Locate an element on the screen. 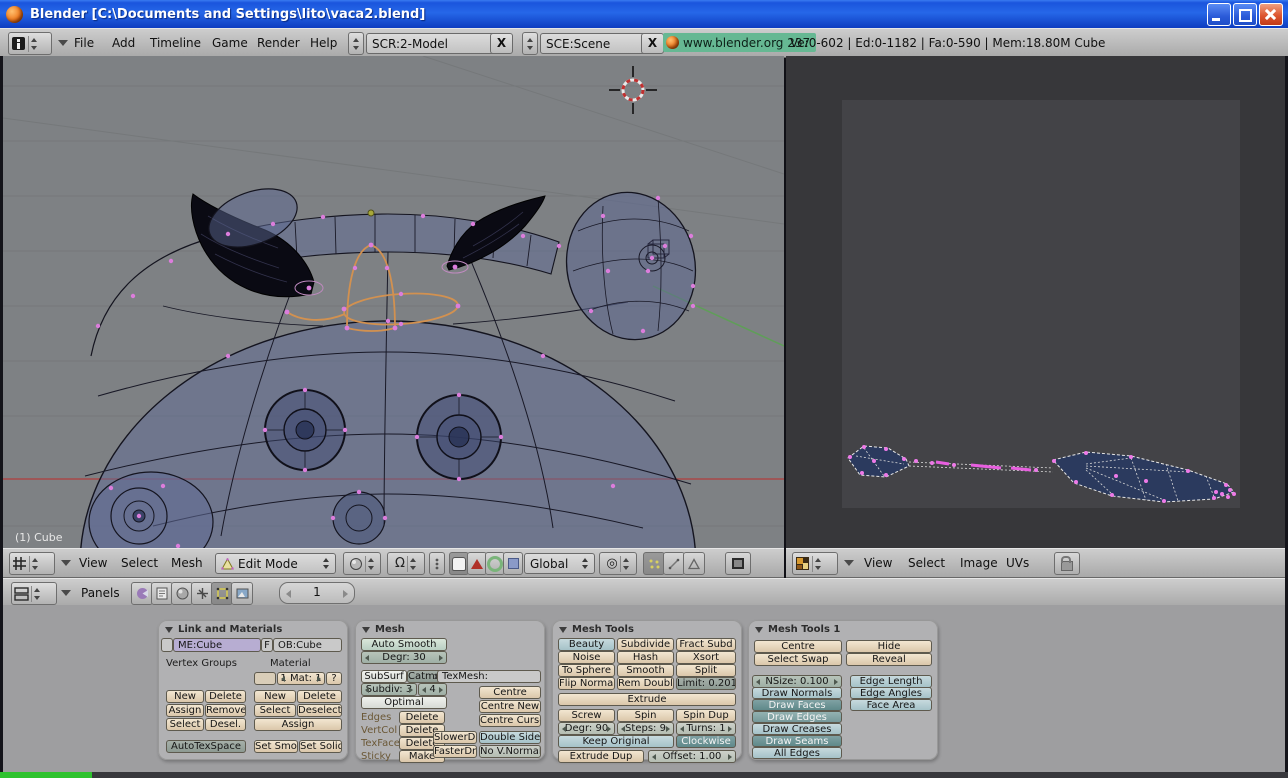 The height and width of the screenshot is (778, 1288). all-edges-toggle: All Edges is located at coordinates (797, 753).